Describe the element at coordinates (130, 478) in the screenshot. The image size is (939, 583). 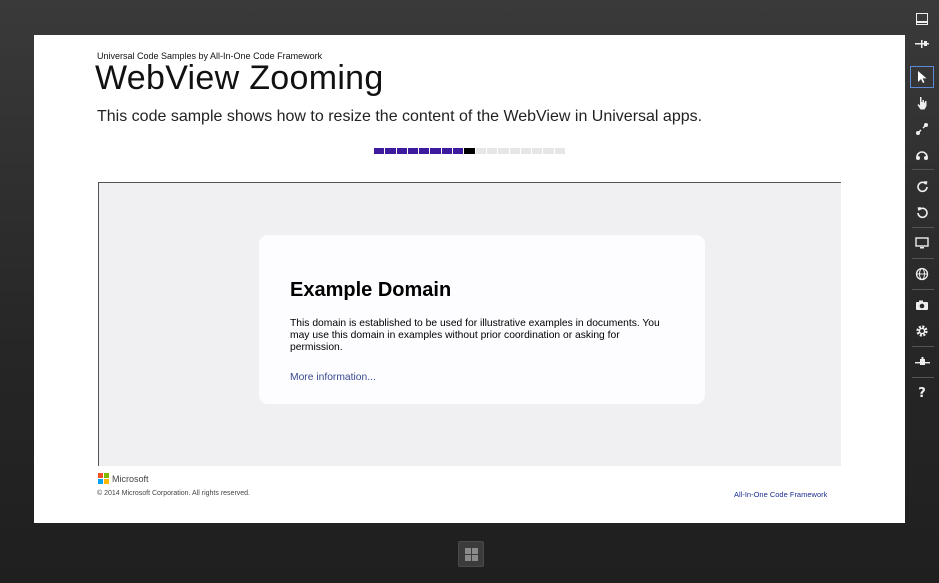
I see `microsoft-brand-text: Microsoft` at that location.